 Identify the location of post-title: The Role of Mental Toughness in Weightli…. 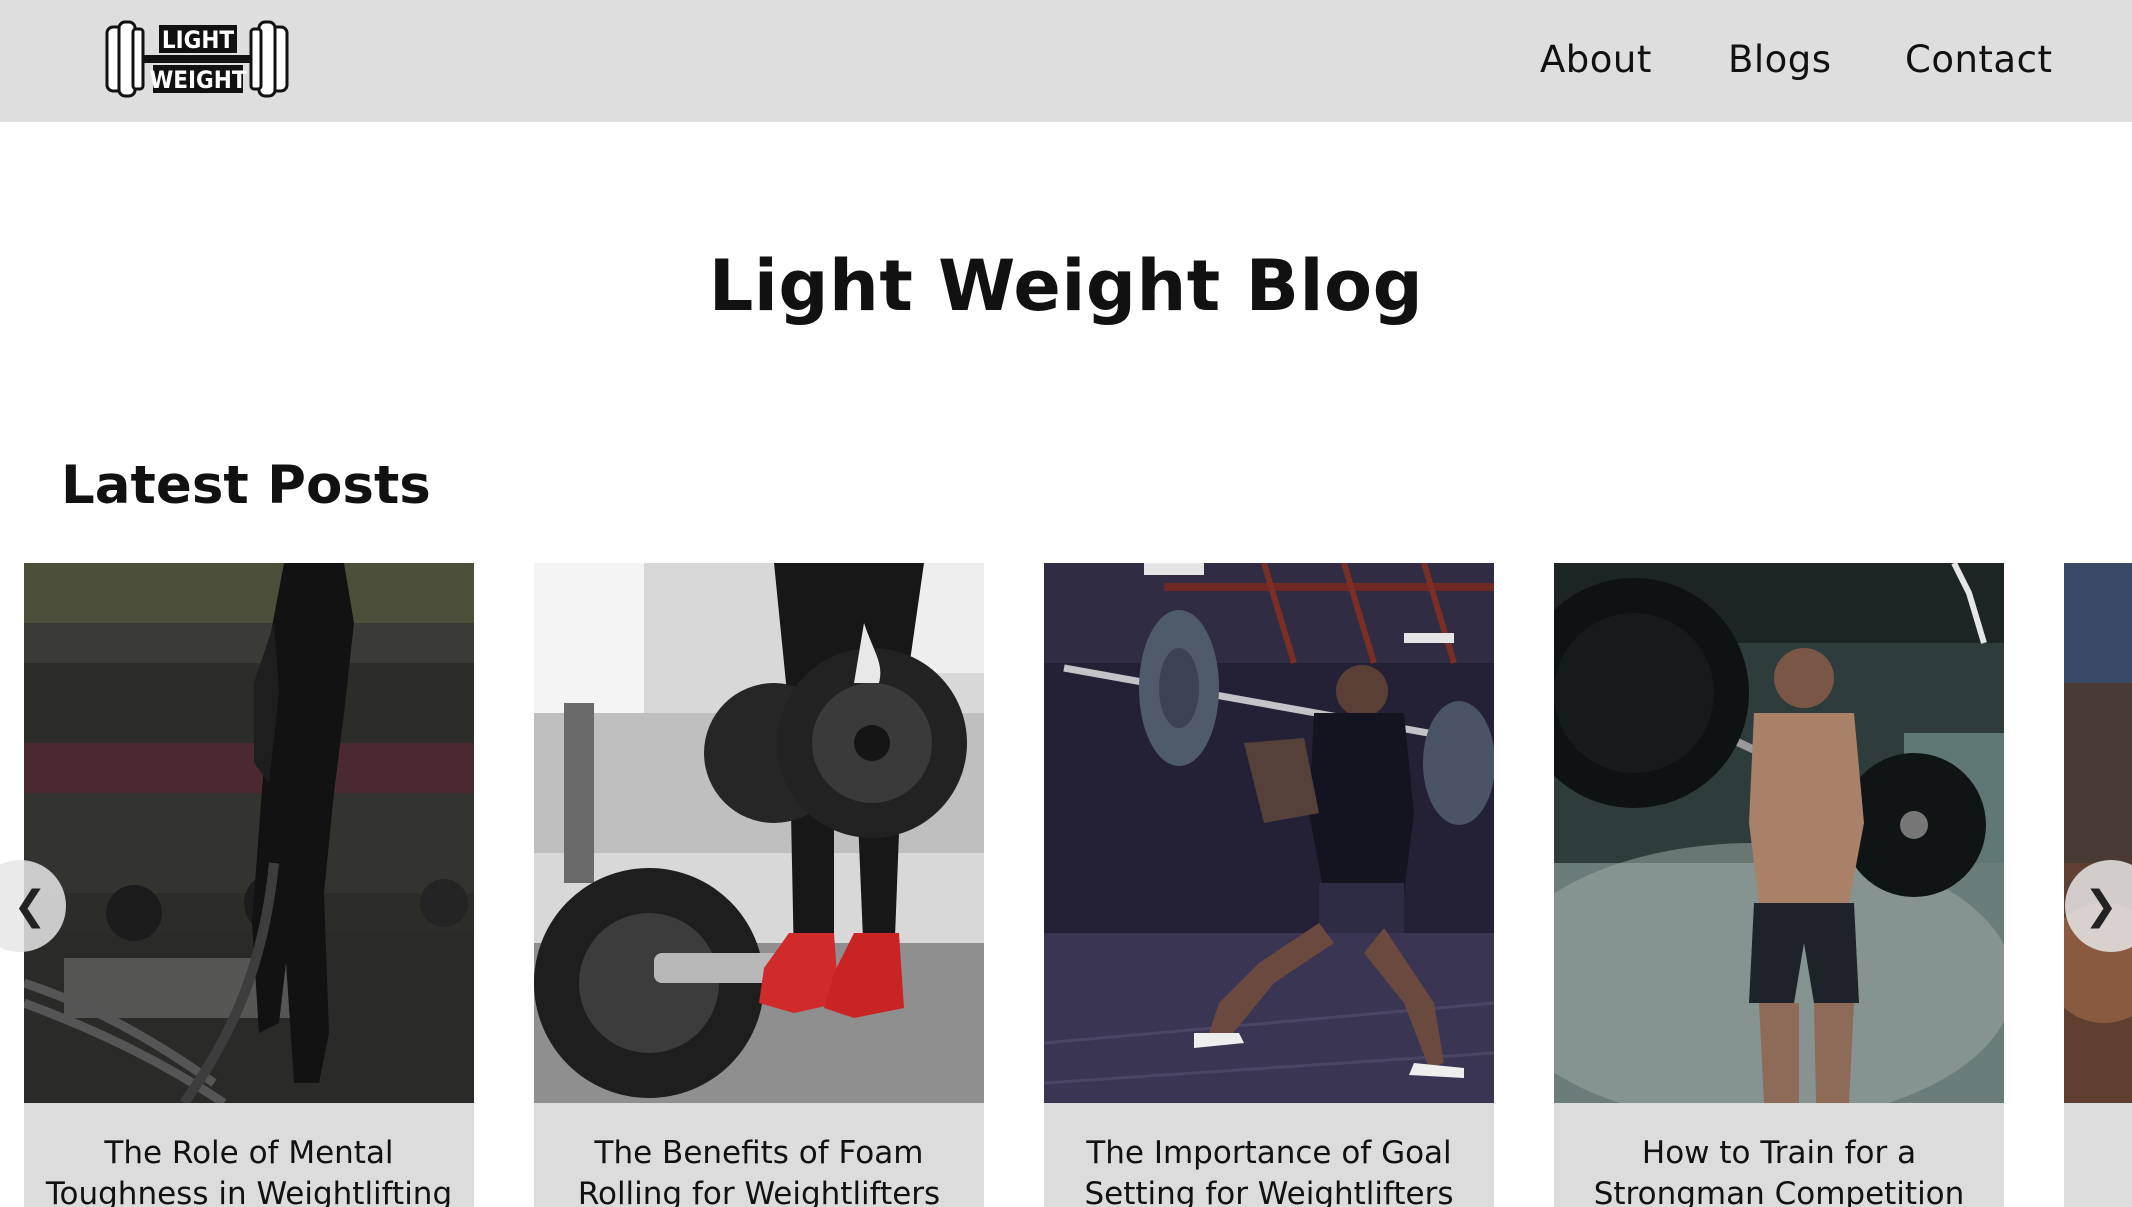
(249, 1170).